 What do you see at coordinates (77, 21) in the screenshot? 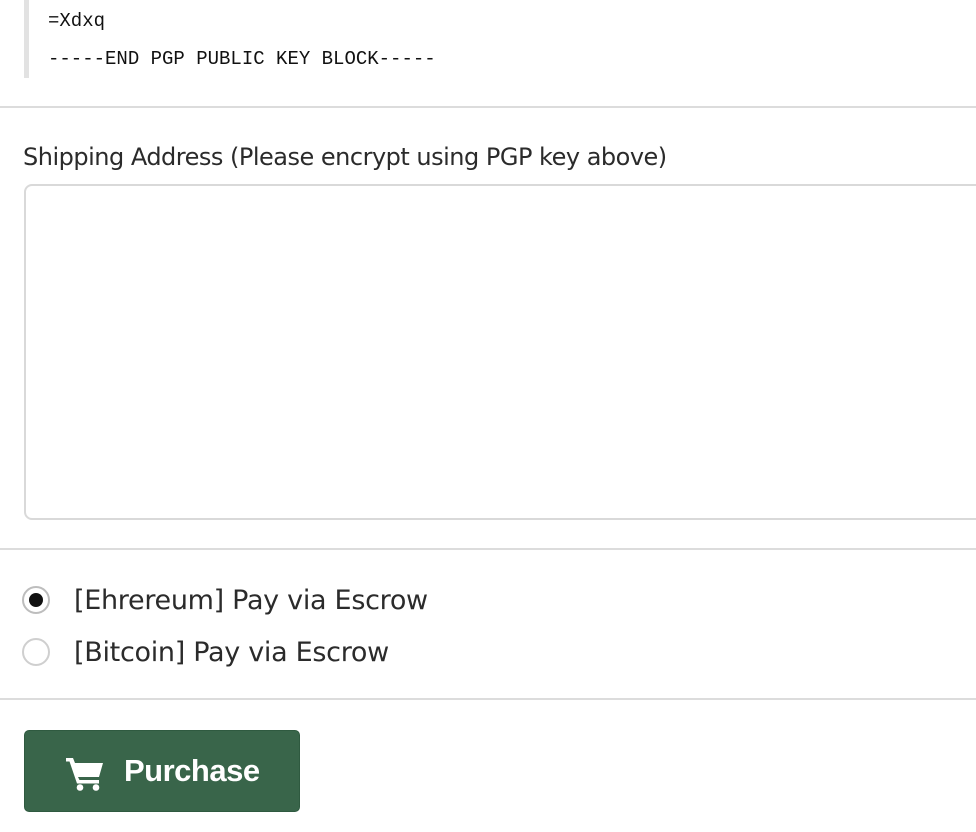
I see `pgp-checksum-line: =Xdxq` at bounding box center [77, 21].